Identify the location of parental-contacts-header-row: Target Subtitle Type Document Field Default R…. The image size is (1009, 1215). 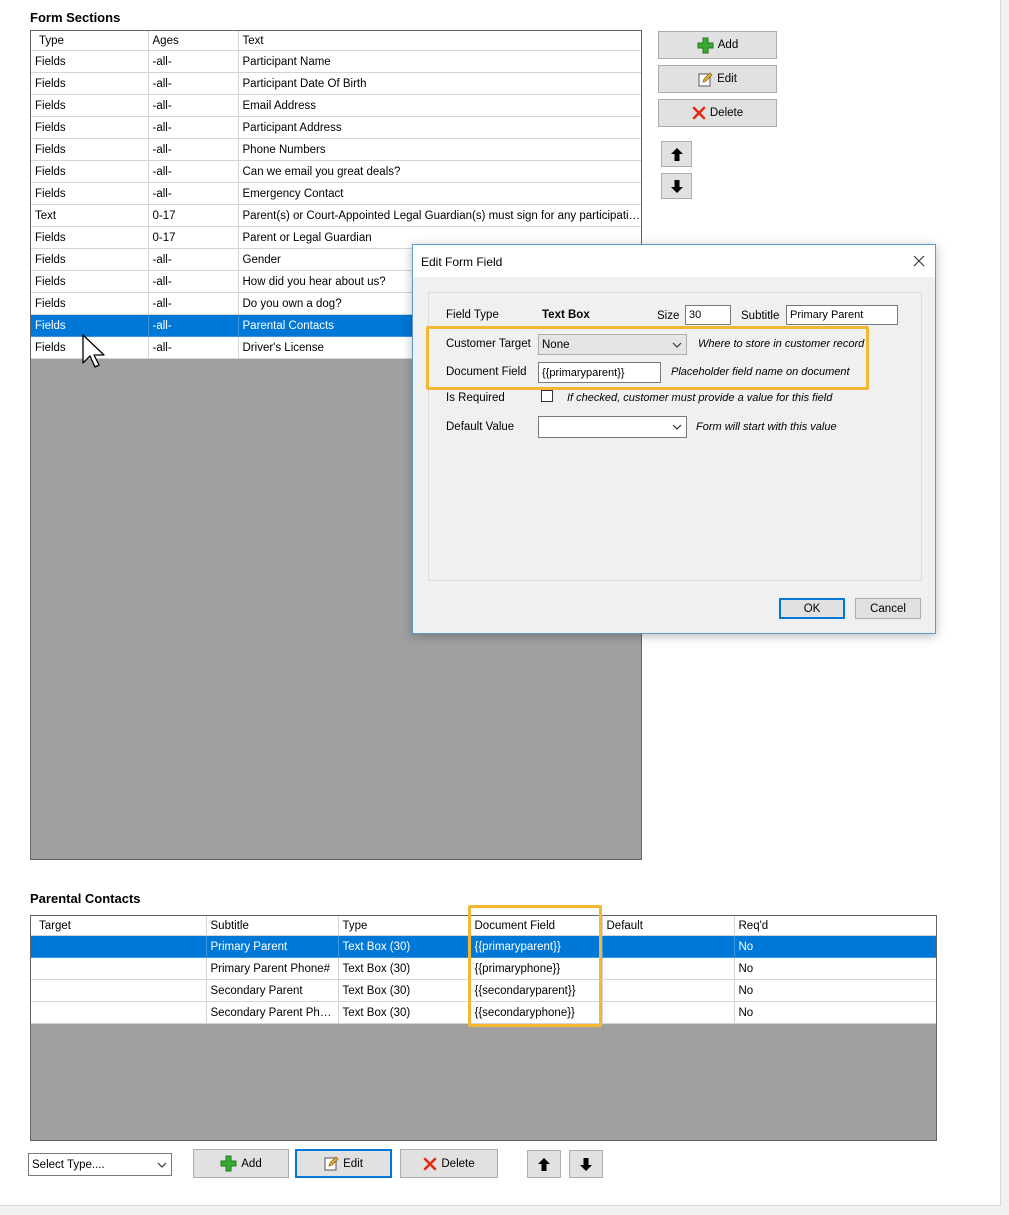
(483, 926).